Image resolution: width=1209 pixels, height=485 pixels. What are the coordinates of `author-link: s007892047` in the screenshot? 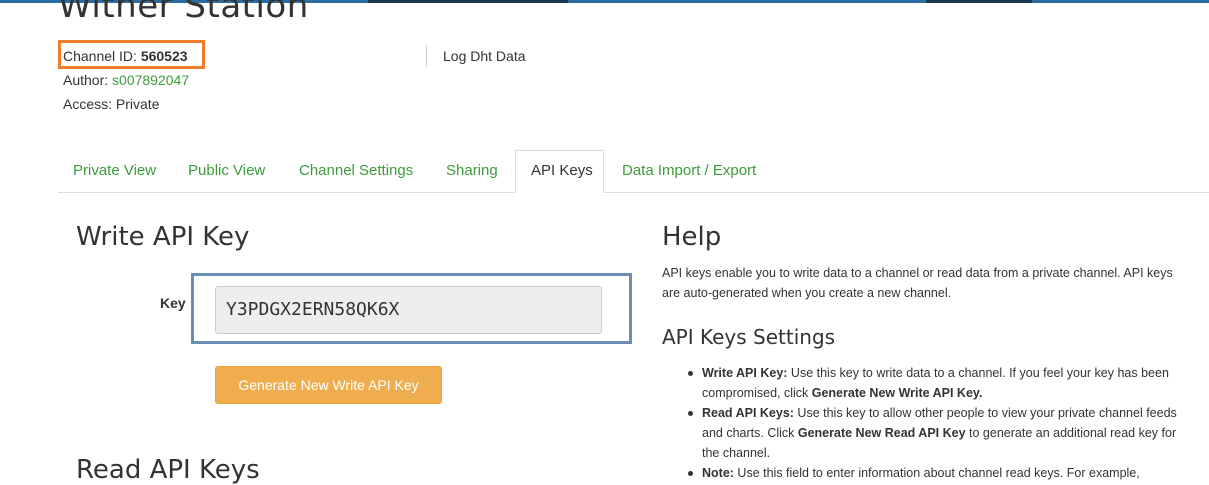 It's located at (150, 80).